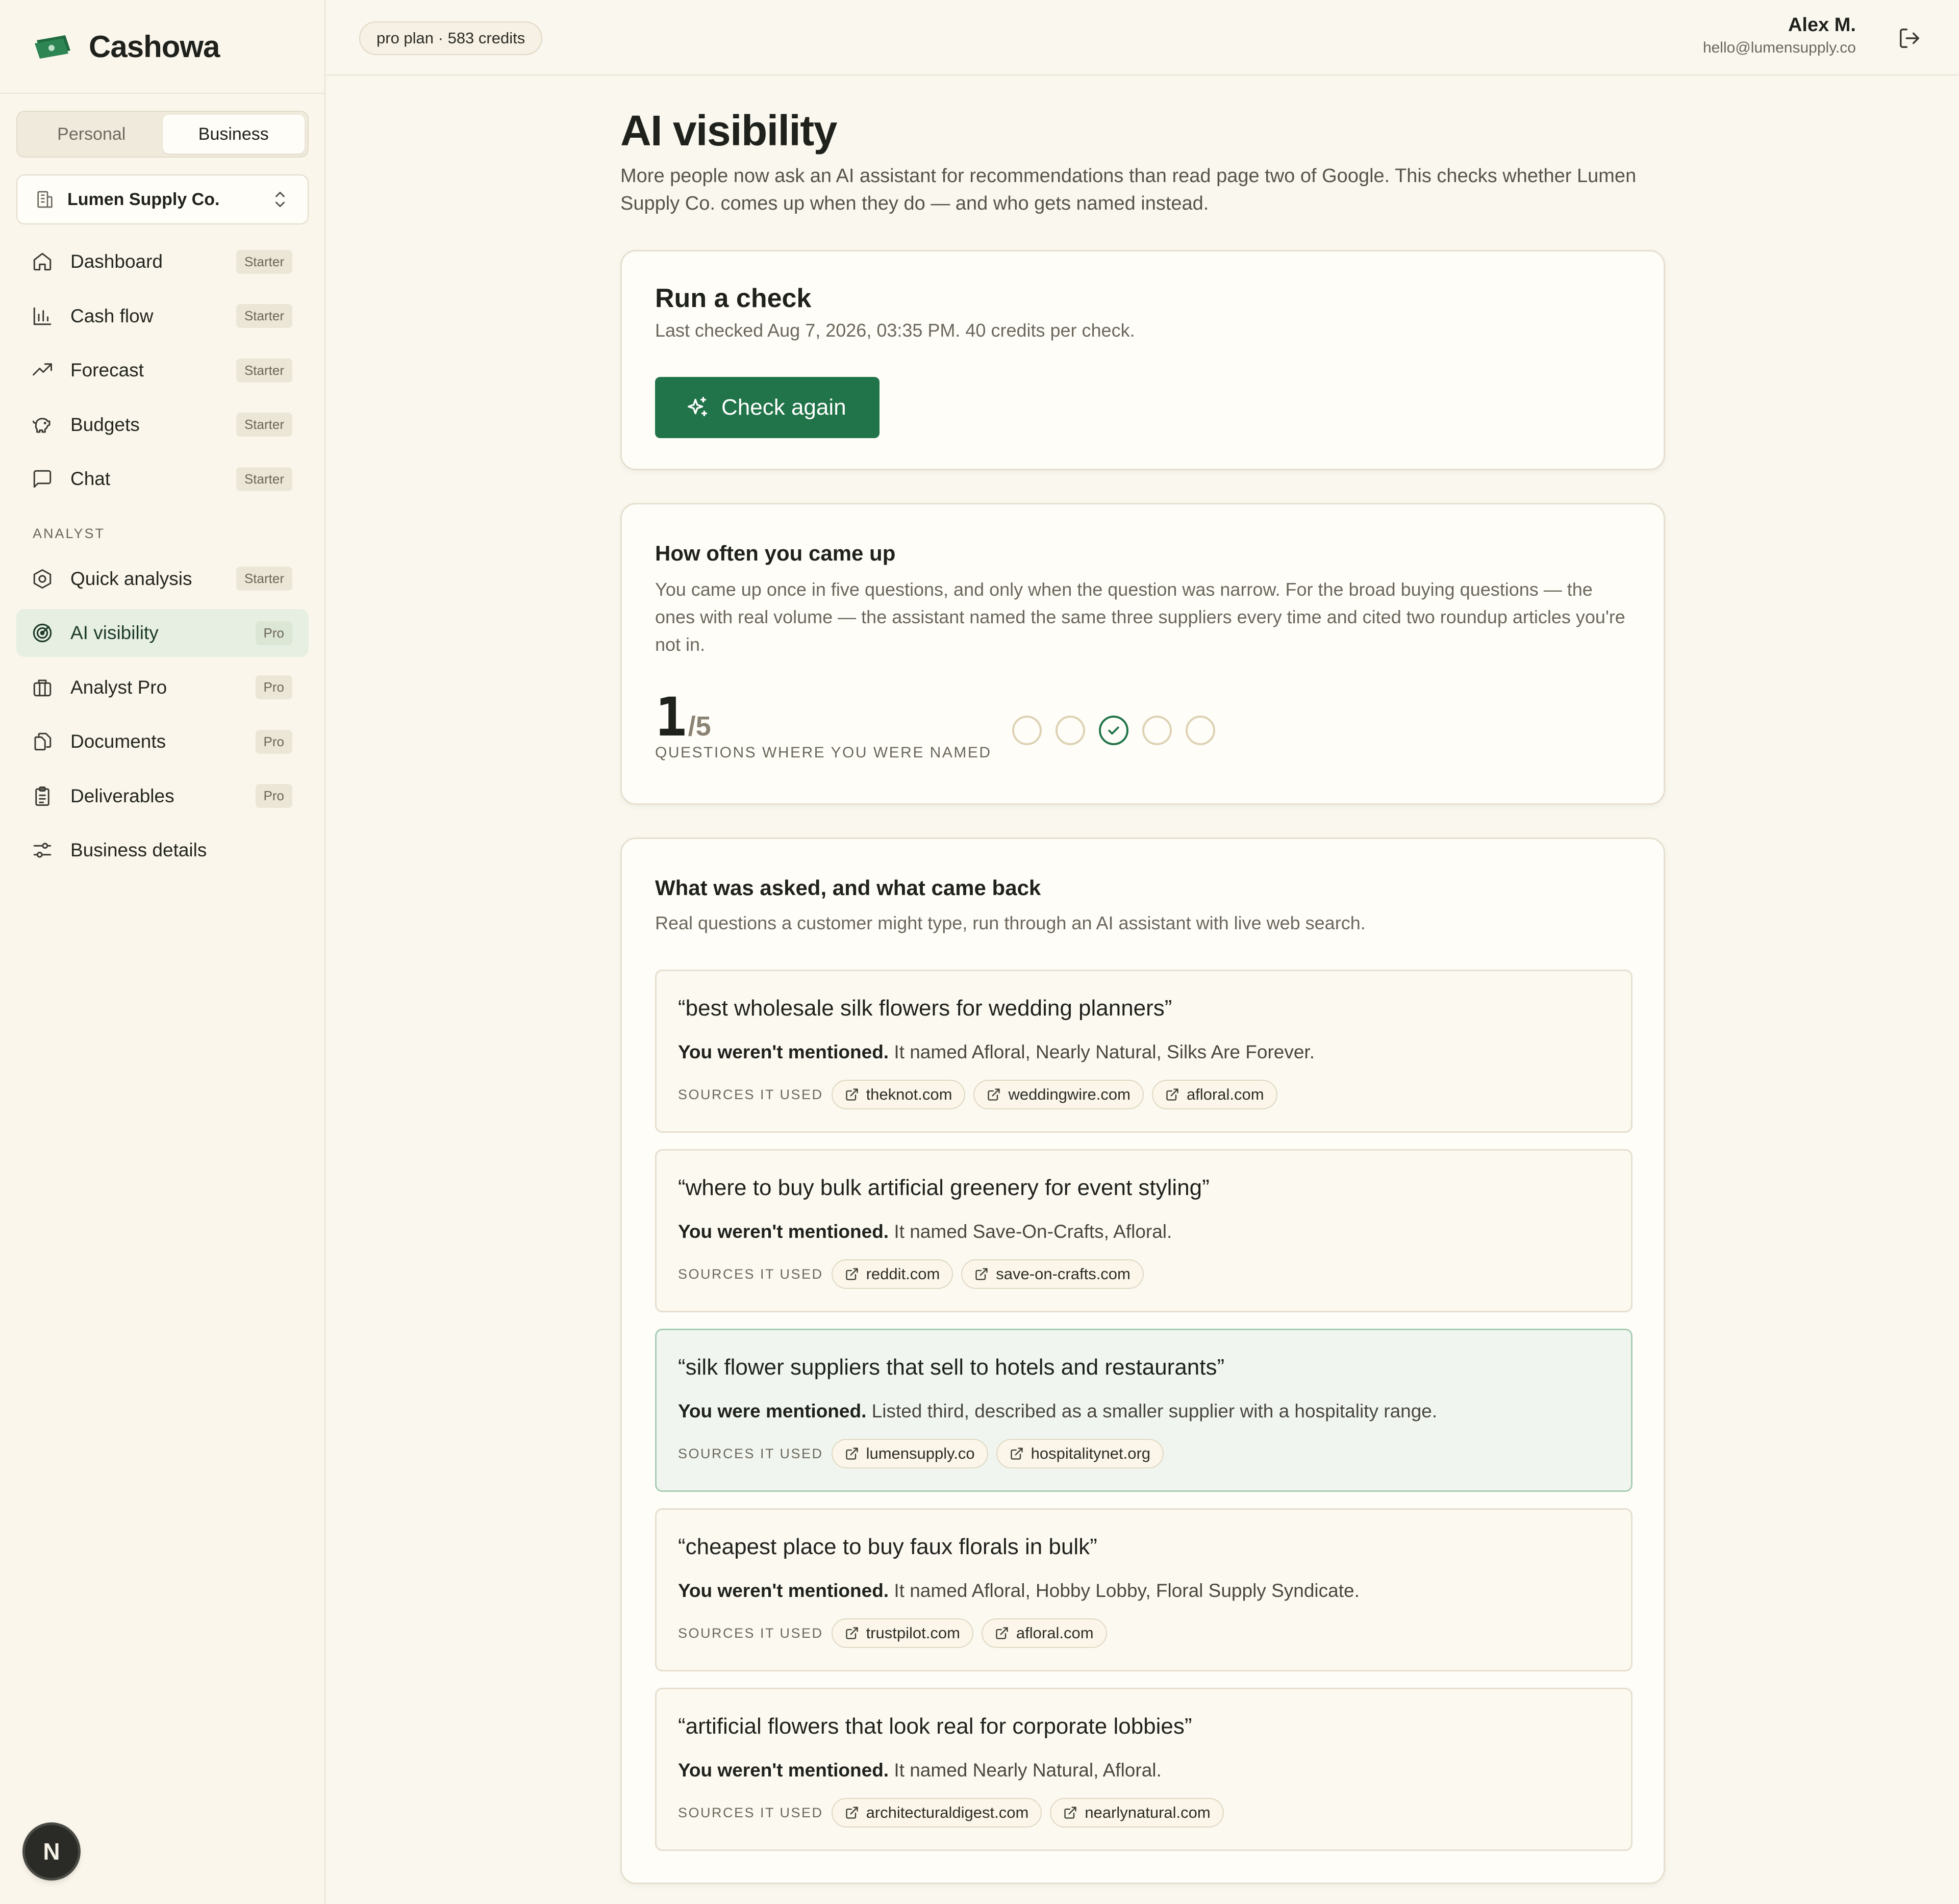 This screenshot has width=1959, height=1904. I want to click on dev-indicator-button: N, so click(51, 1851).